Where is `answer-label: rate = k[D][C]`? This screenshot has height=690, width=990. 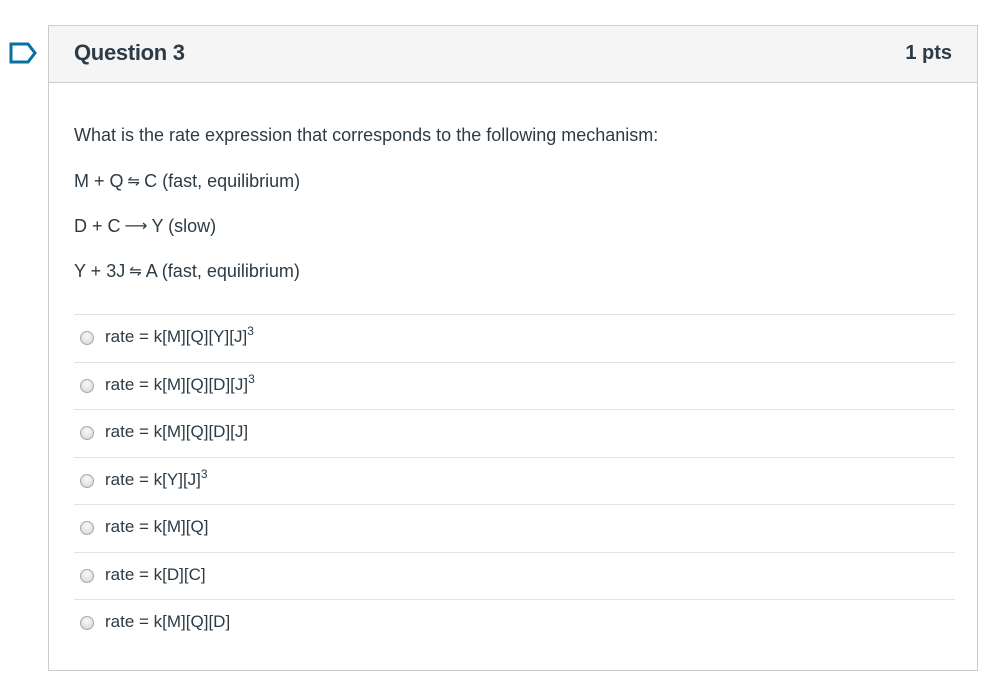 answer-label: rate = k[D][C] is located at coordinates (155, 575).